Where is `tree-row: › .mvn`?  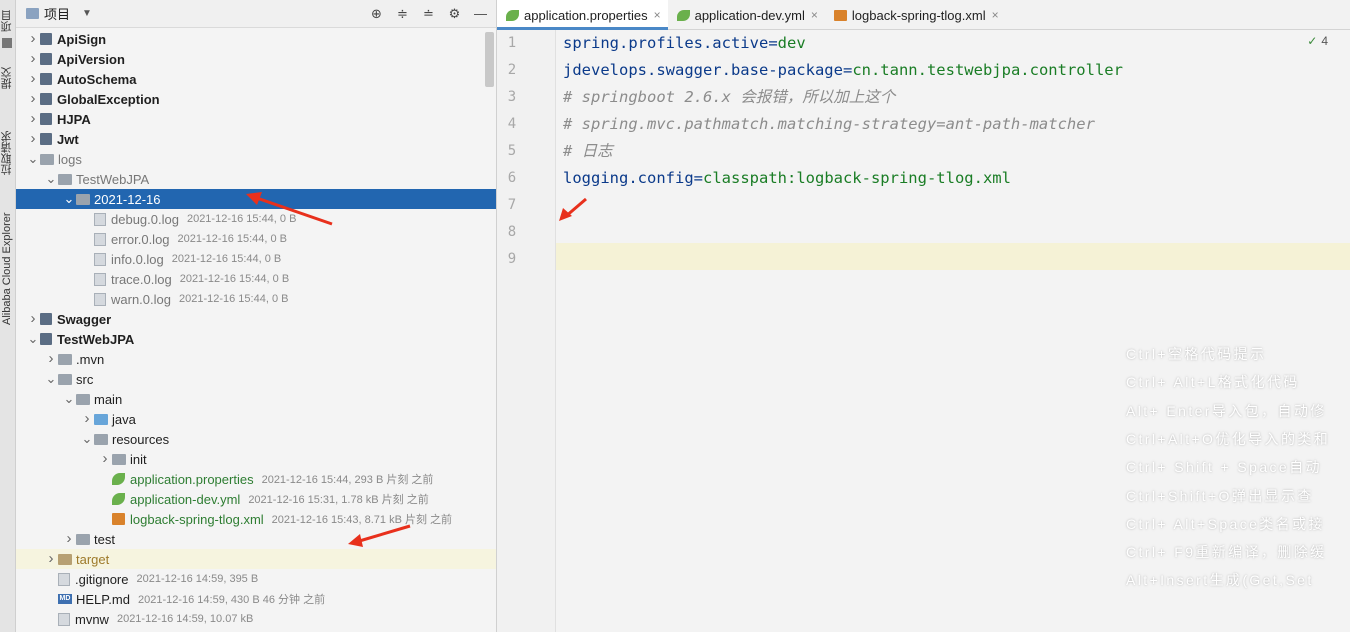 tree-row: › .mvn is located at coordinates (256, 359).